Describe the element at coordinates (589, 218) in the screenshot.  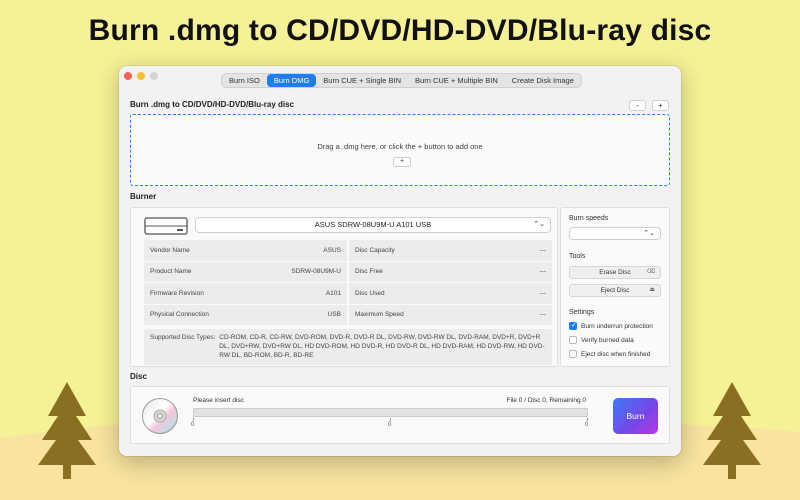
I see `burn-speeds-label: Burn speeds` at that location.